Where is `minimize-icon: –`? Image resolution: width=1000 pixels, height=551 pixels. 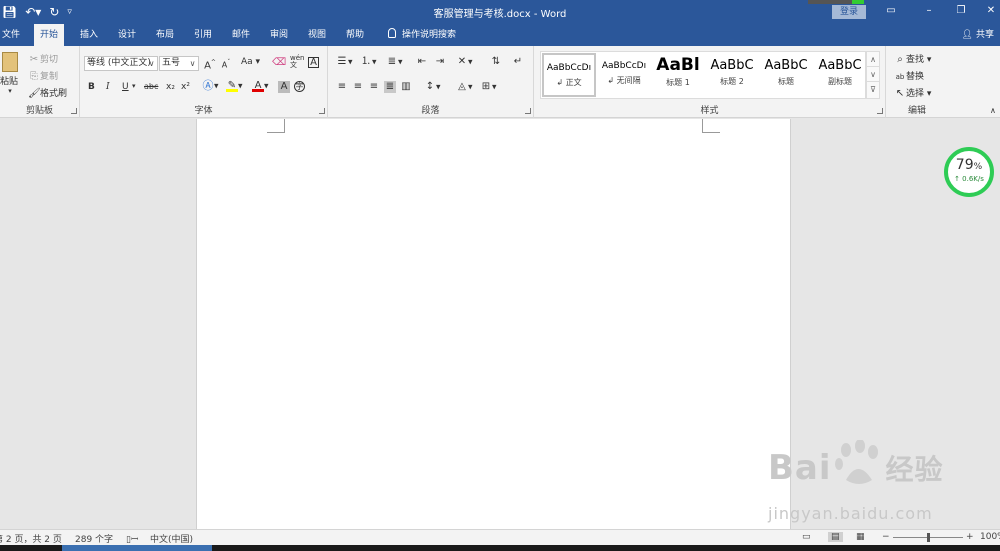 minimize-icon: – is located at coordinates (929, 11).